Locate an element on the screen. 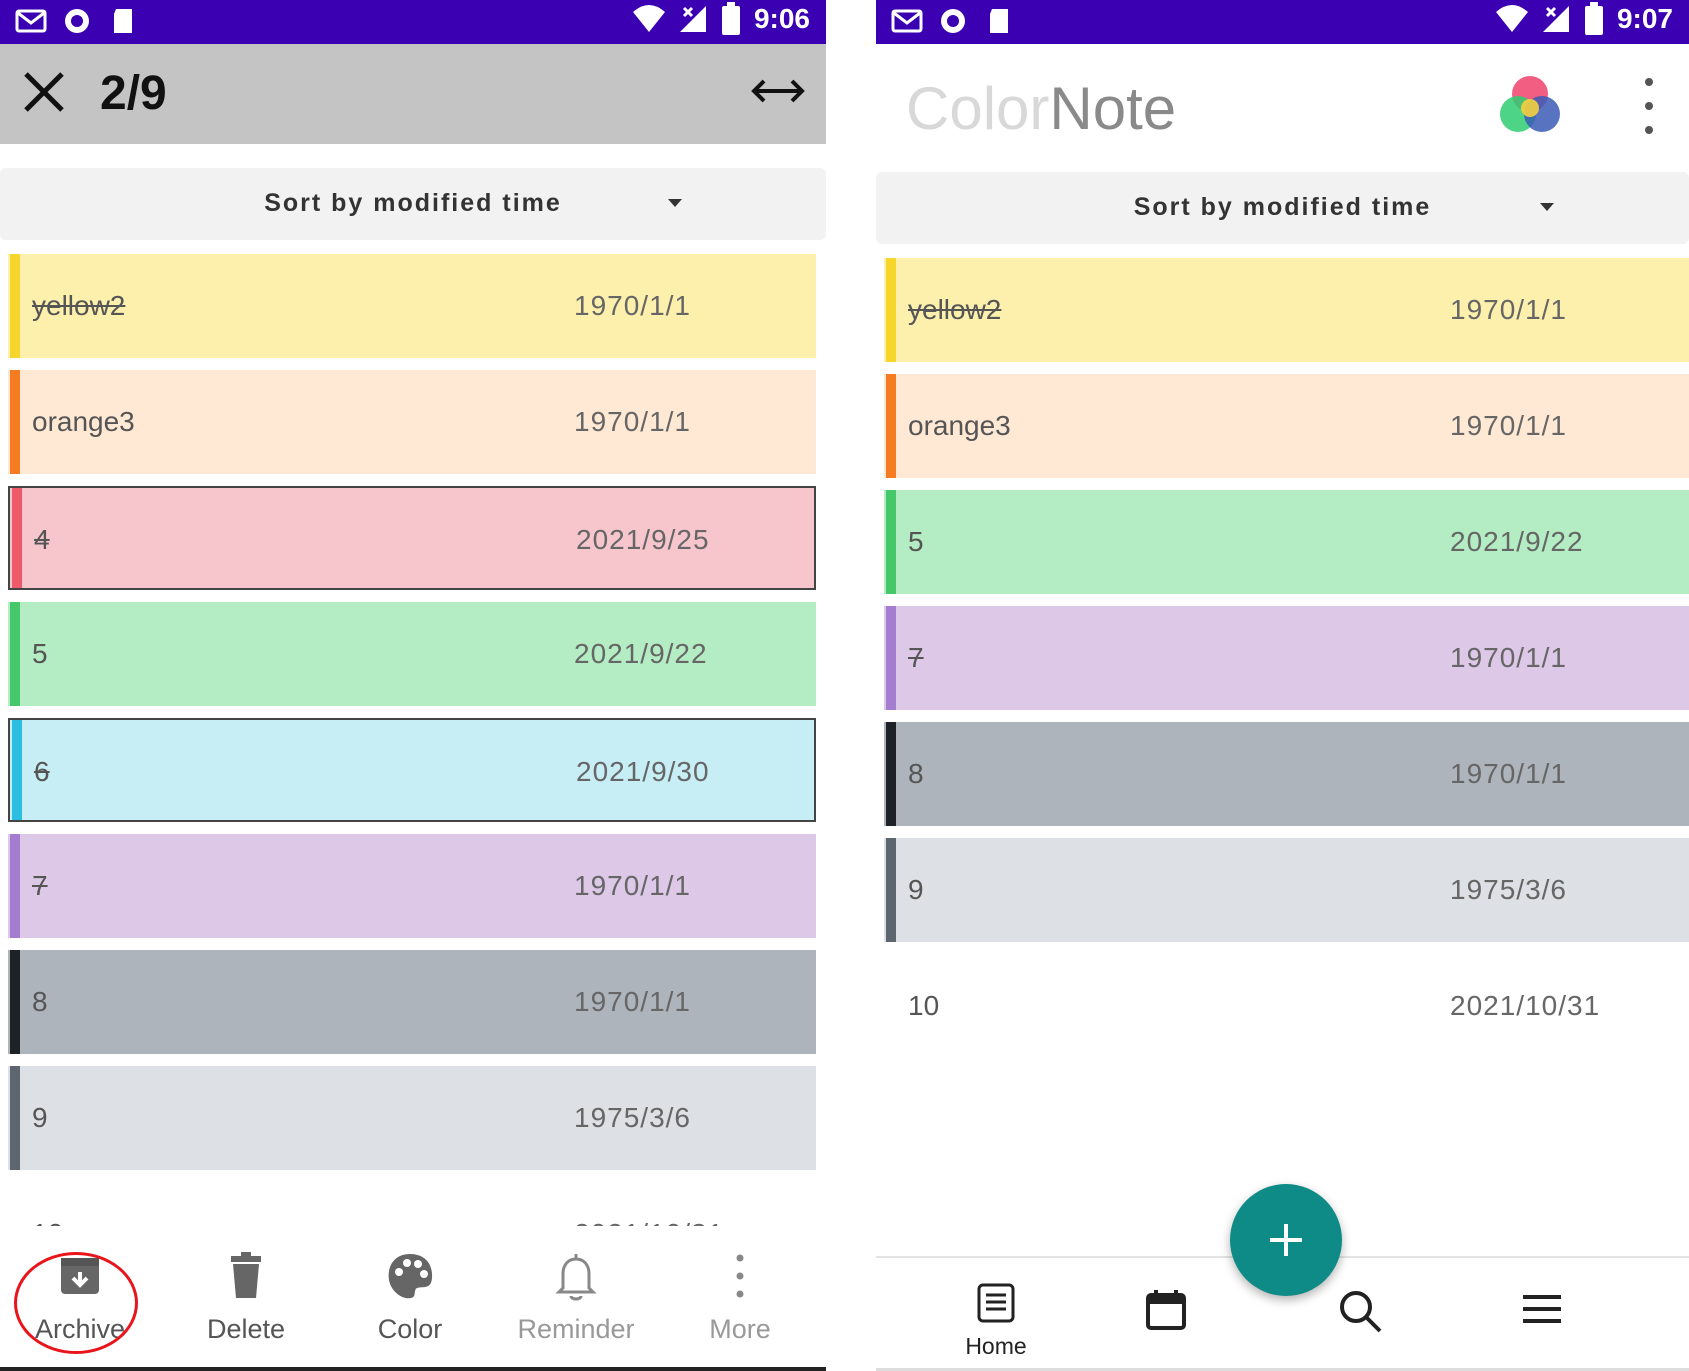 The height and width of the screenshot is (1371, 1689). overflow-menu-icon is located at coordinates (1649, 106).